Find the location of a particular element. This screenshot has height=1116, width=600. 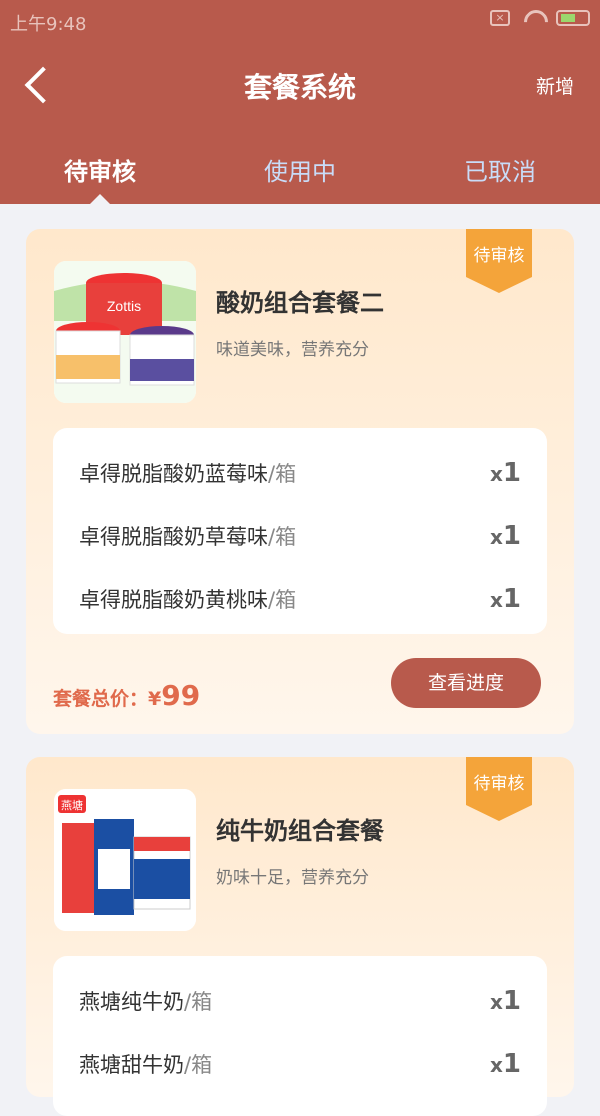

brand-text: Zottis is located at coordinates (124, 306).